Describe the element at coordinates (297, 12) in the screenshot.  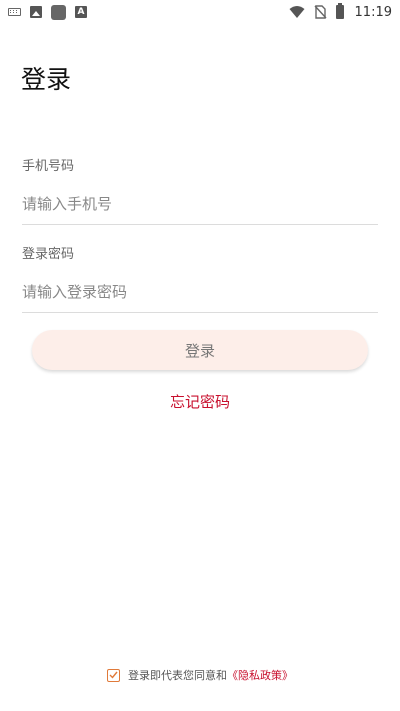
I see `wifi-icon` at that location.